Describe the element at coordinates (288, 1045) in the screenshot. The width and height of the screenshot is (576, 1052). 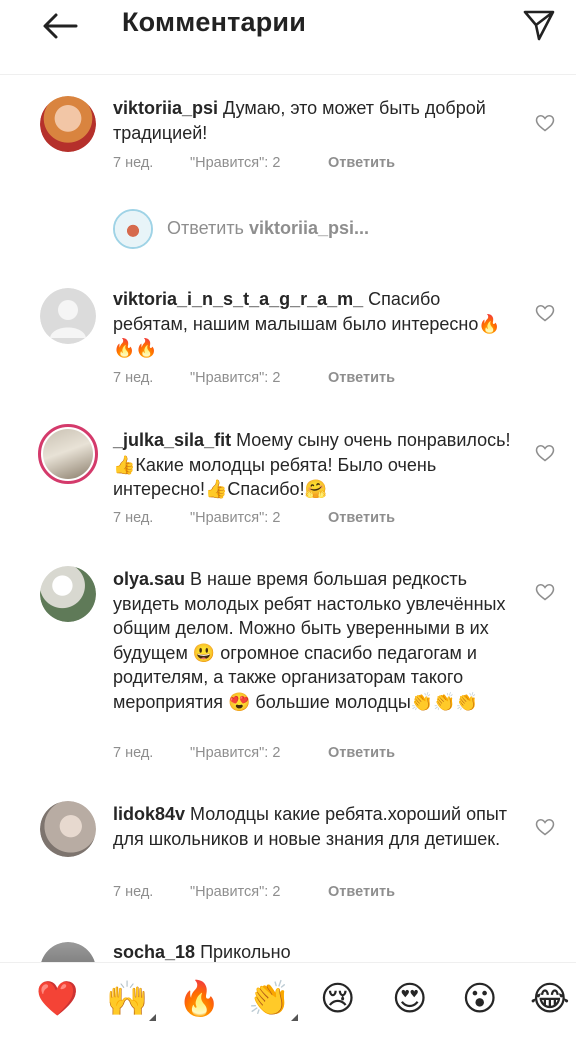
I see `bottom-spacer` at that location.